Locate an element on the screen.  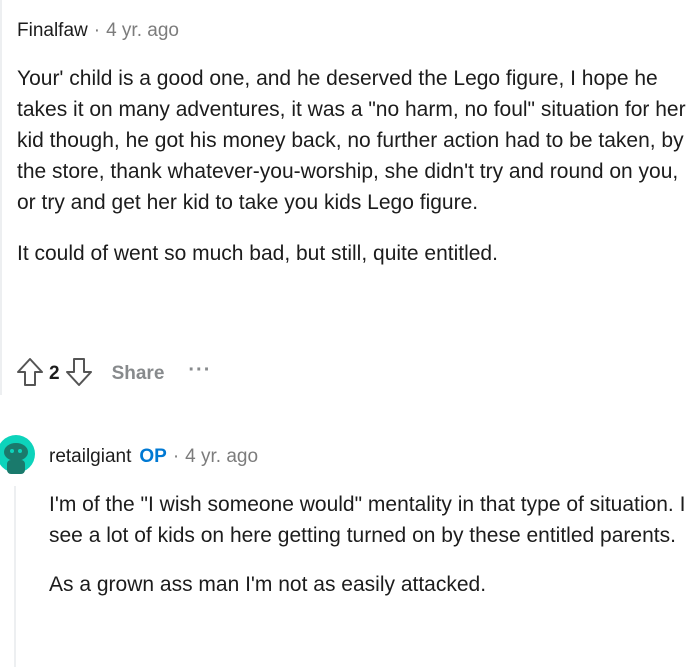
upvote-arrow-icon is located at coordinates (30, 374).